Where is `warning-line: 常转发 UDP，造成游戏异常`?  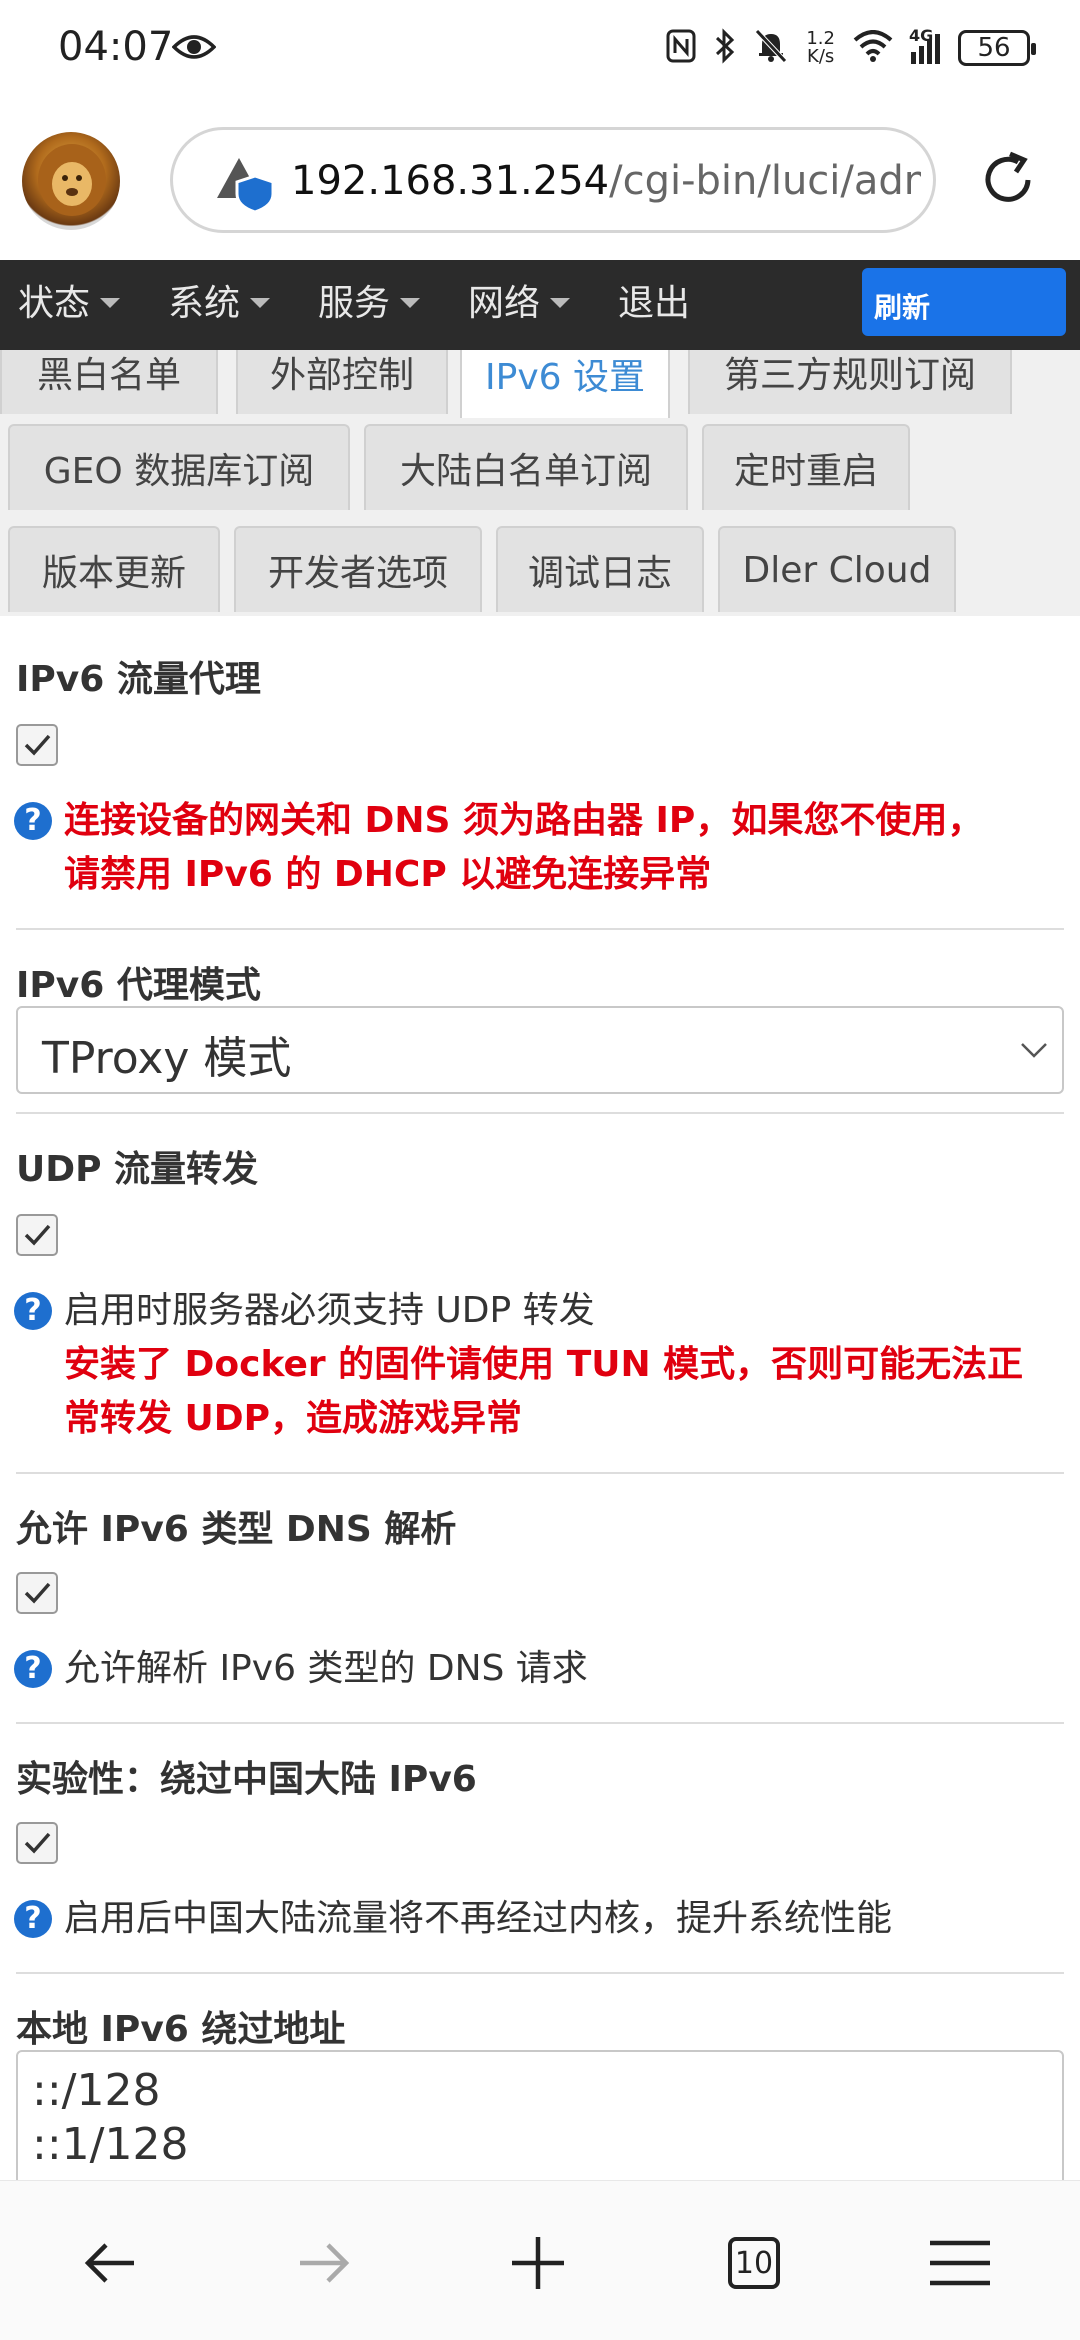 warning-line: 常转发 UDP，造成游戏异常 is located at coordinates (293, 1418).